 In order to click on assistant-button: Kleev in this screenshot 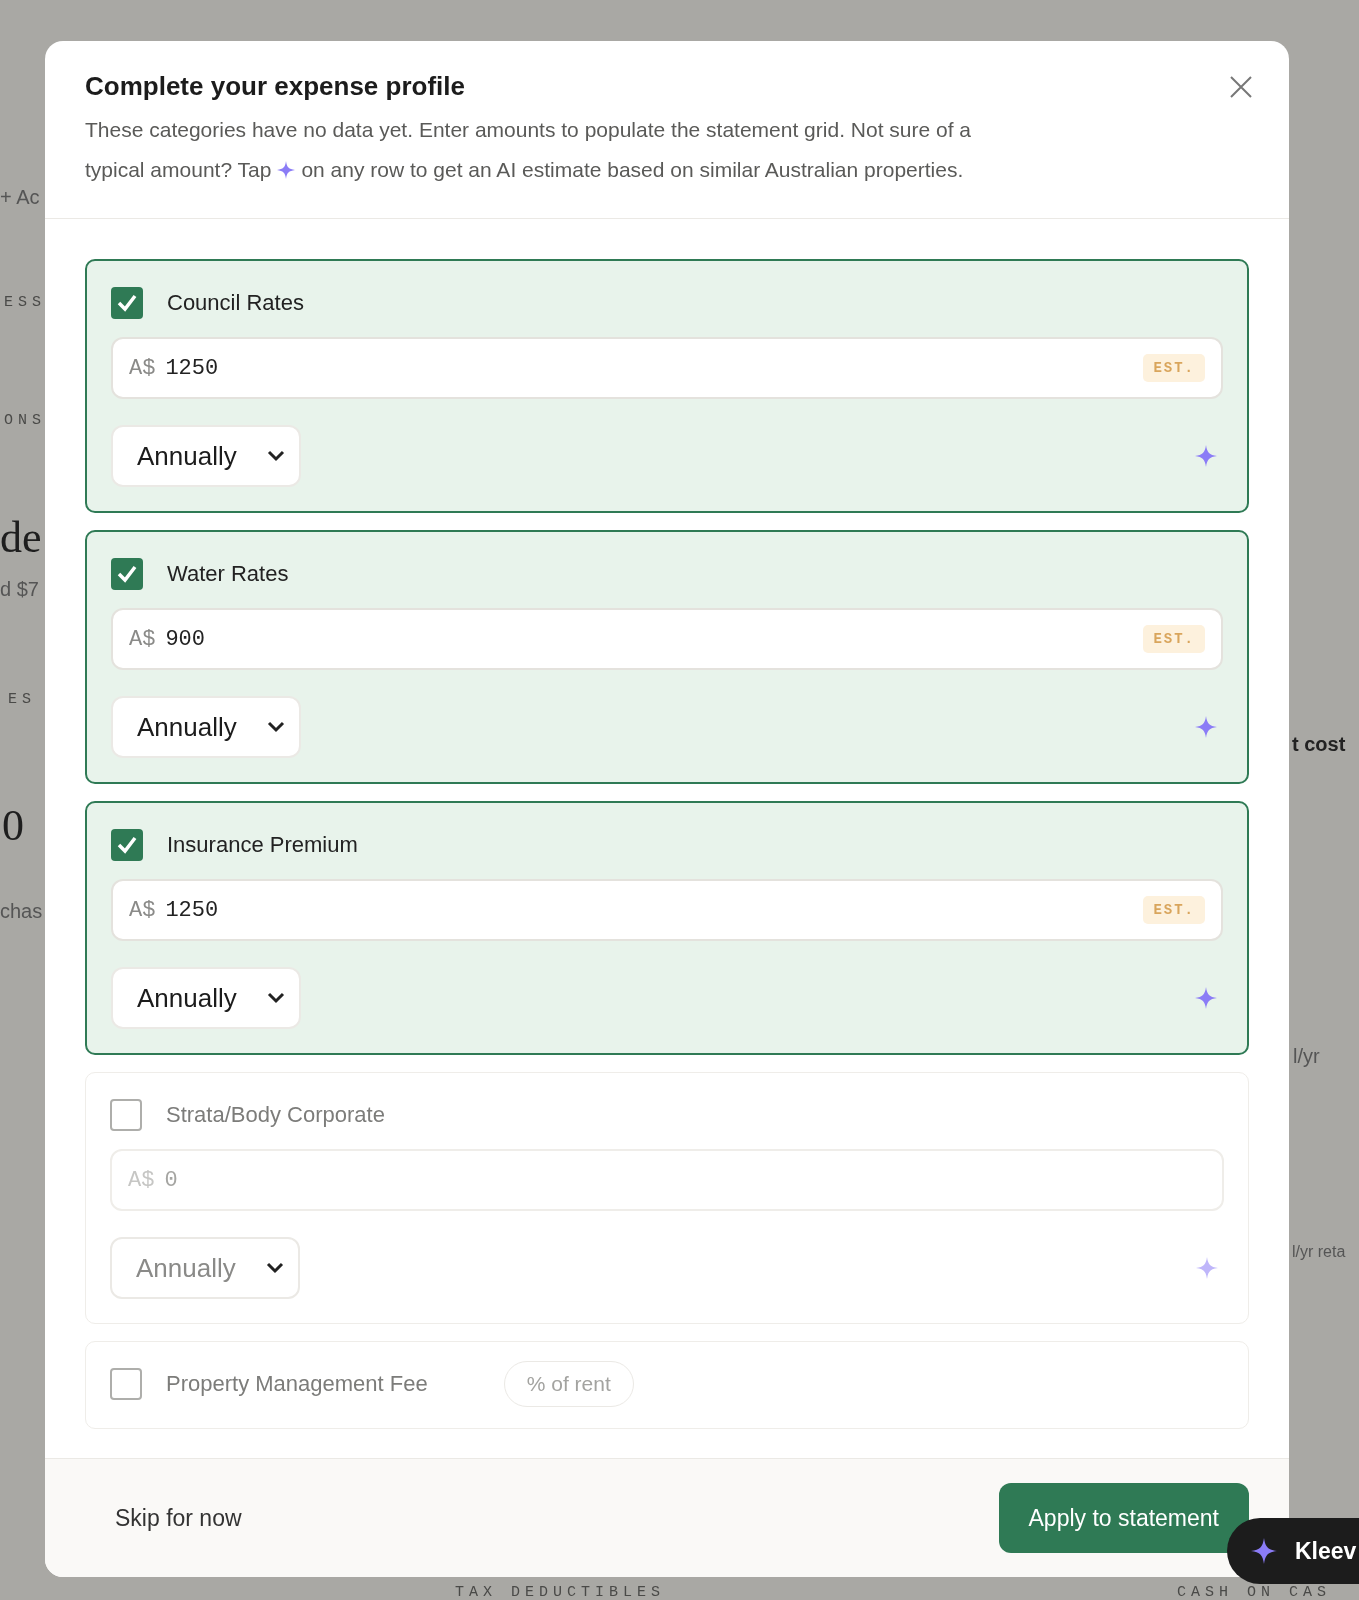, I will do `click(1293, 1551)`.